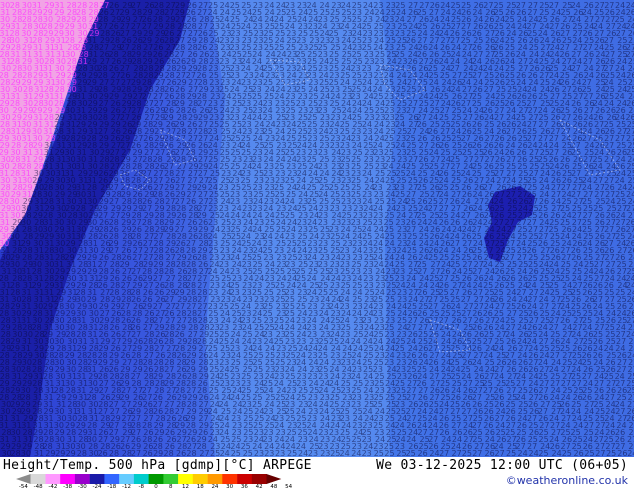 Image resolution: width=634 pixels, height=491 pixels. What do you see at coordinates (67, 487) in the screenshot?
I see `colorbar-tick-label: -38` at bounding box center [67, 487].